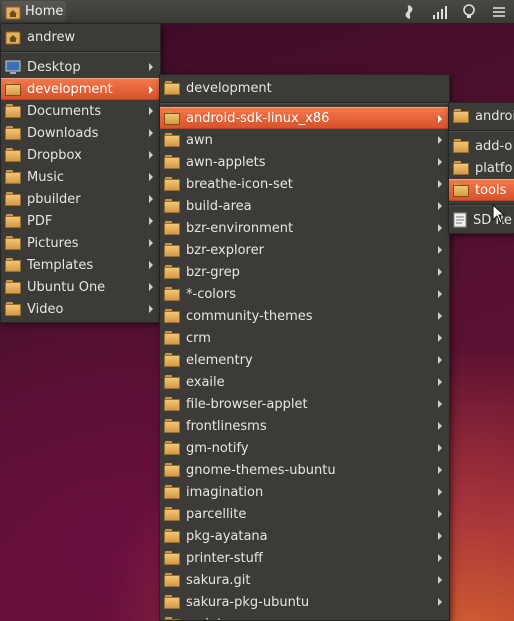 This screenshot has width=514, height=621. I want to click on development-item-bzr-environment: bzr-environment, so click(304, 228).